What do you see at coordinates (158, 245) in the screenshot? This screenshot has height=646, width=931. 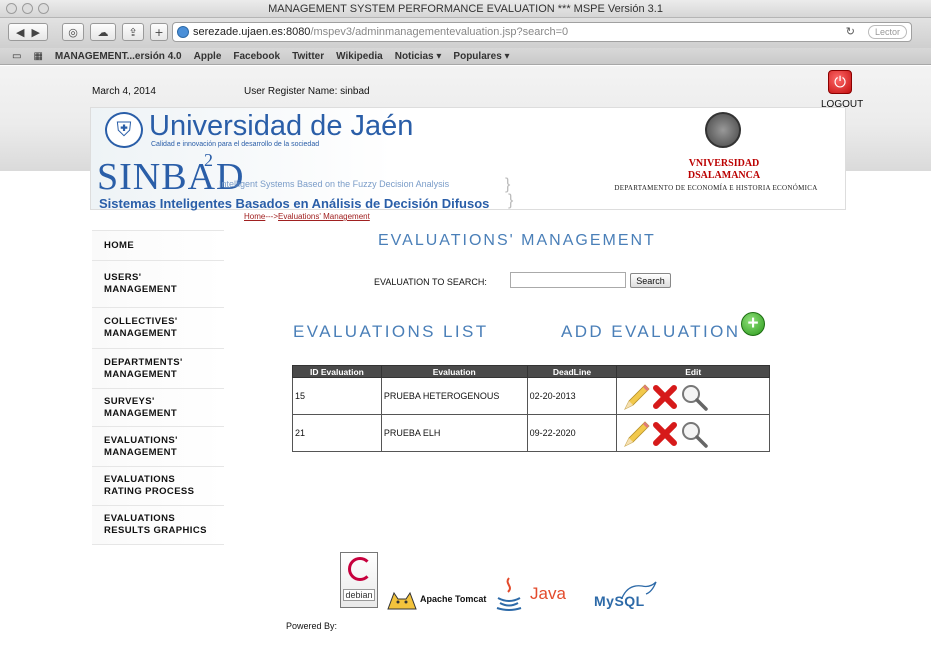 I see `sidebar-item-home: HOME` at bounding box center [158, 245].